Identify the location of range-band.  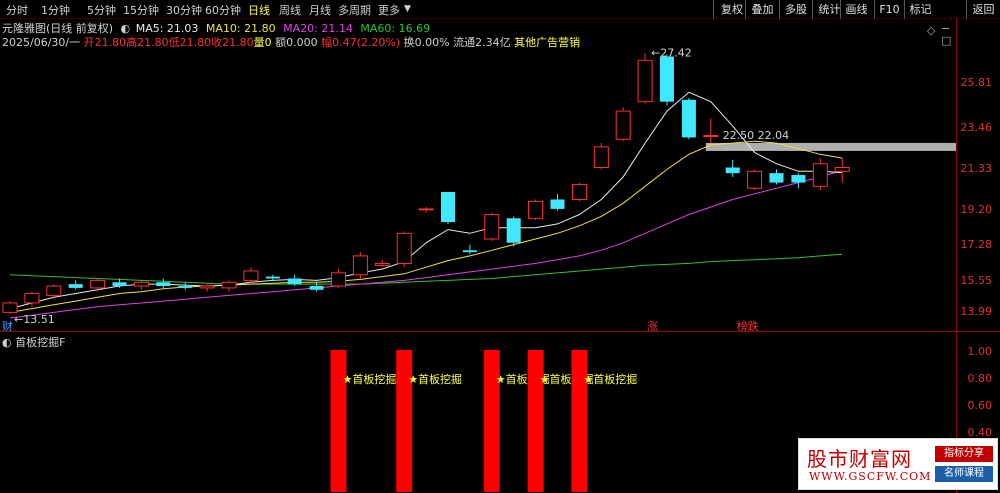
(830, 146).